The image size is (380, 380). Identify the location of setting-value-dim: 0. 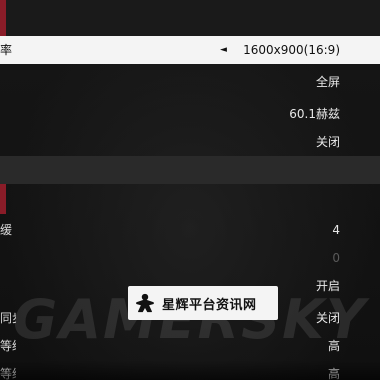
(336, 258).